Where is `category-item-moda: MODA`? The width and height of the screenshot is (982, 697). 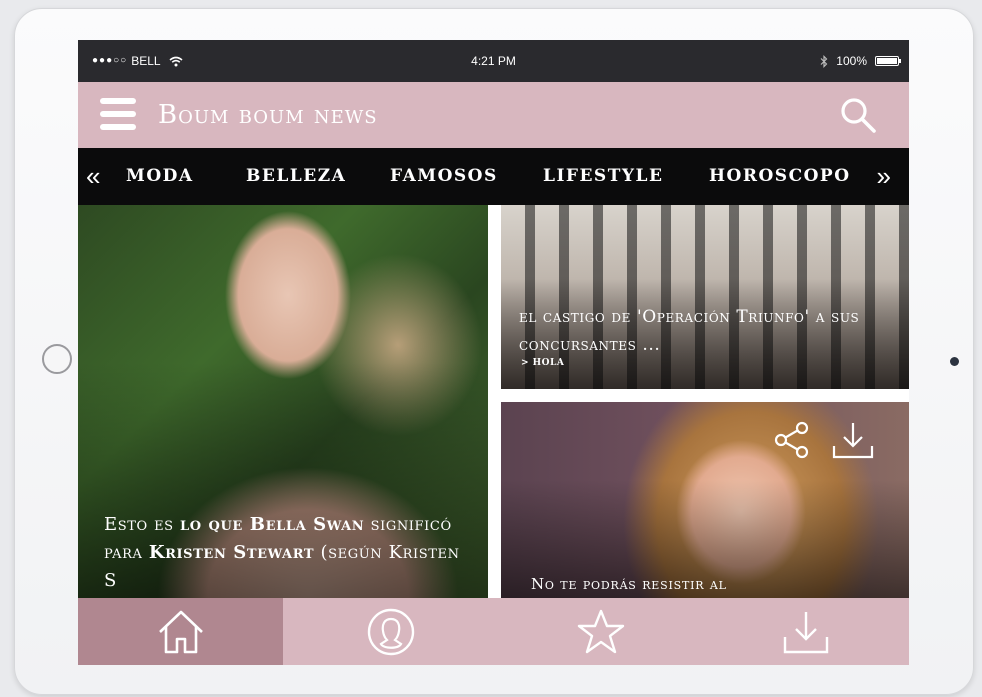 category-item-moda: MODA is located at coordinates (160, 176).